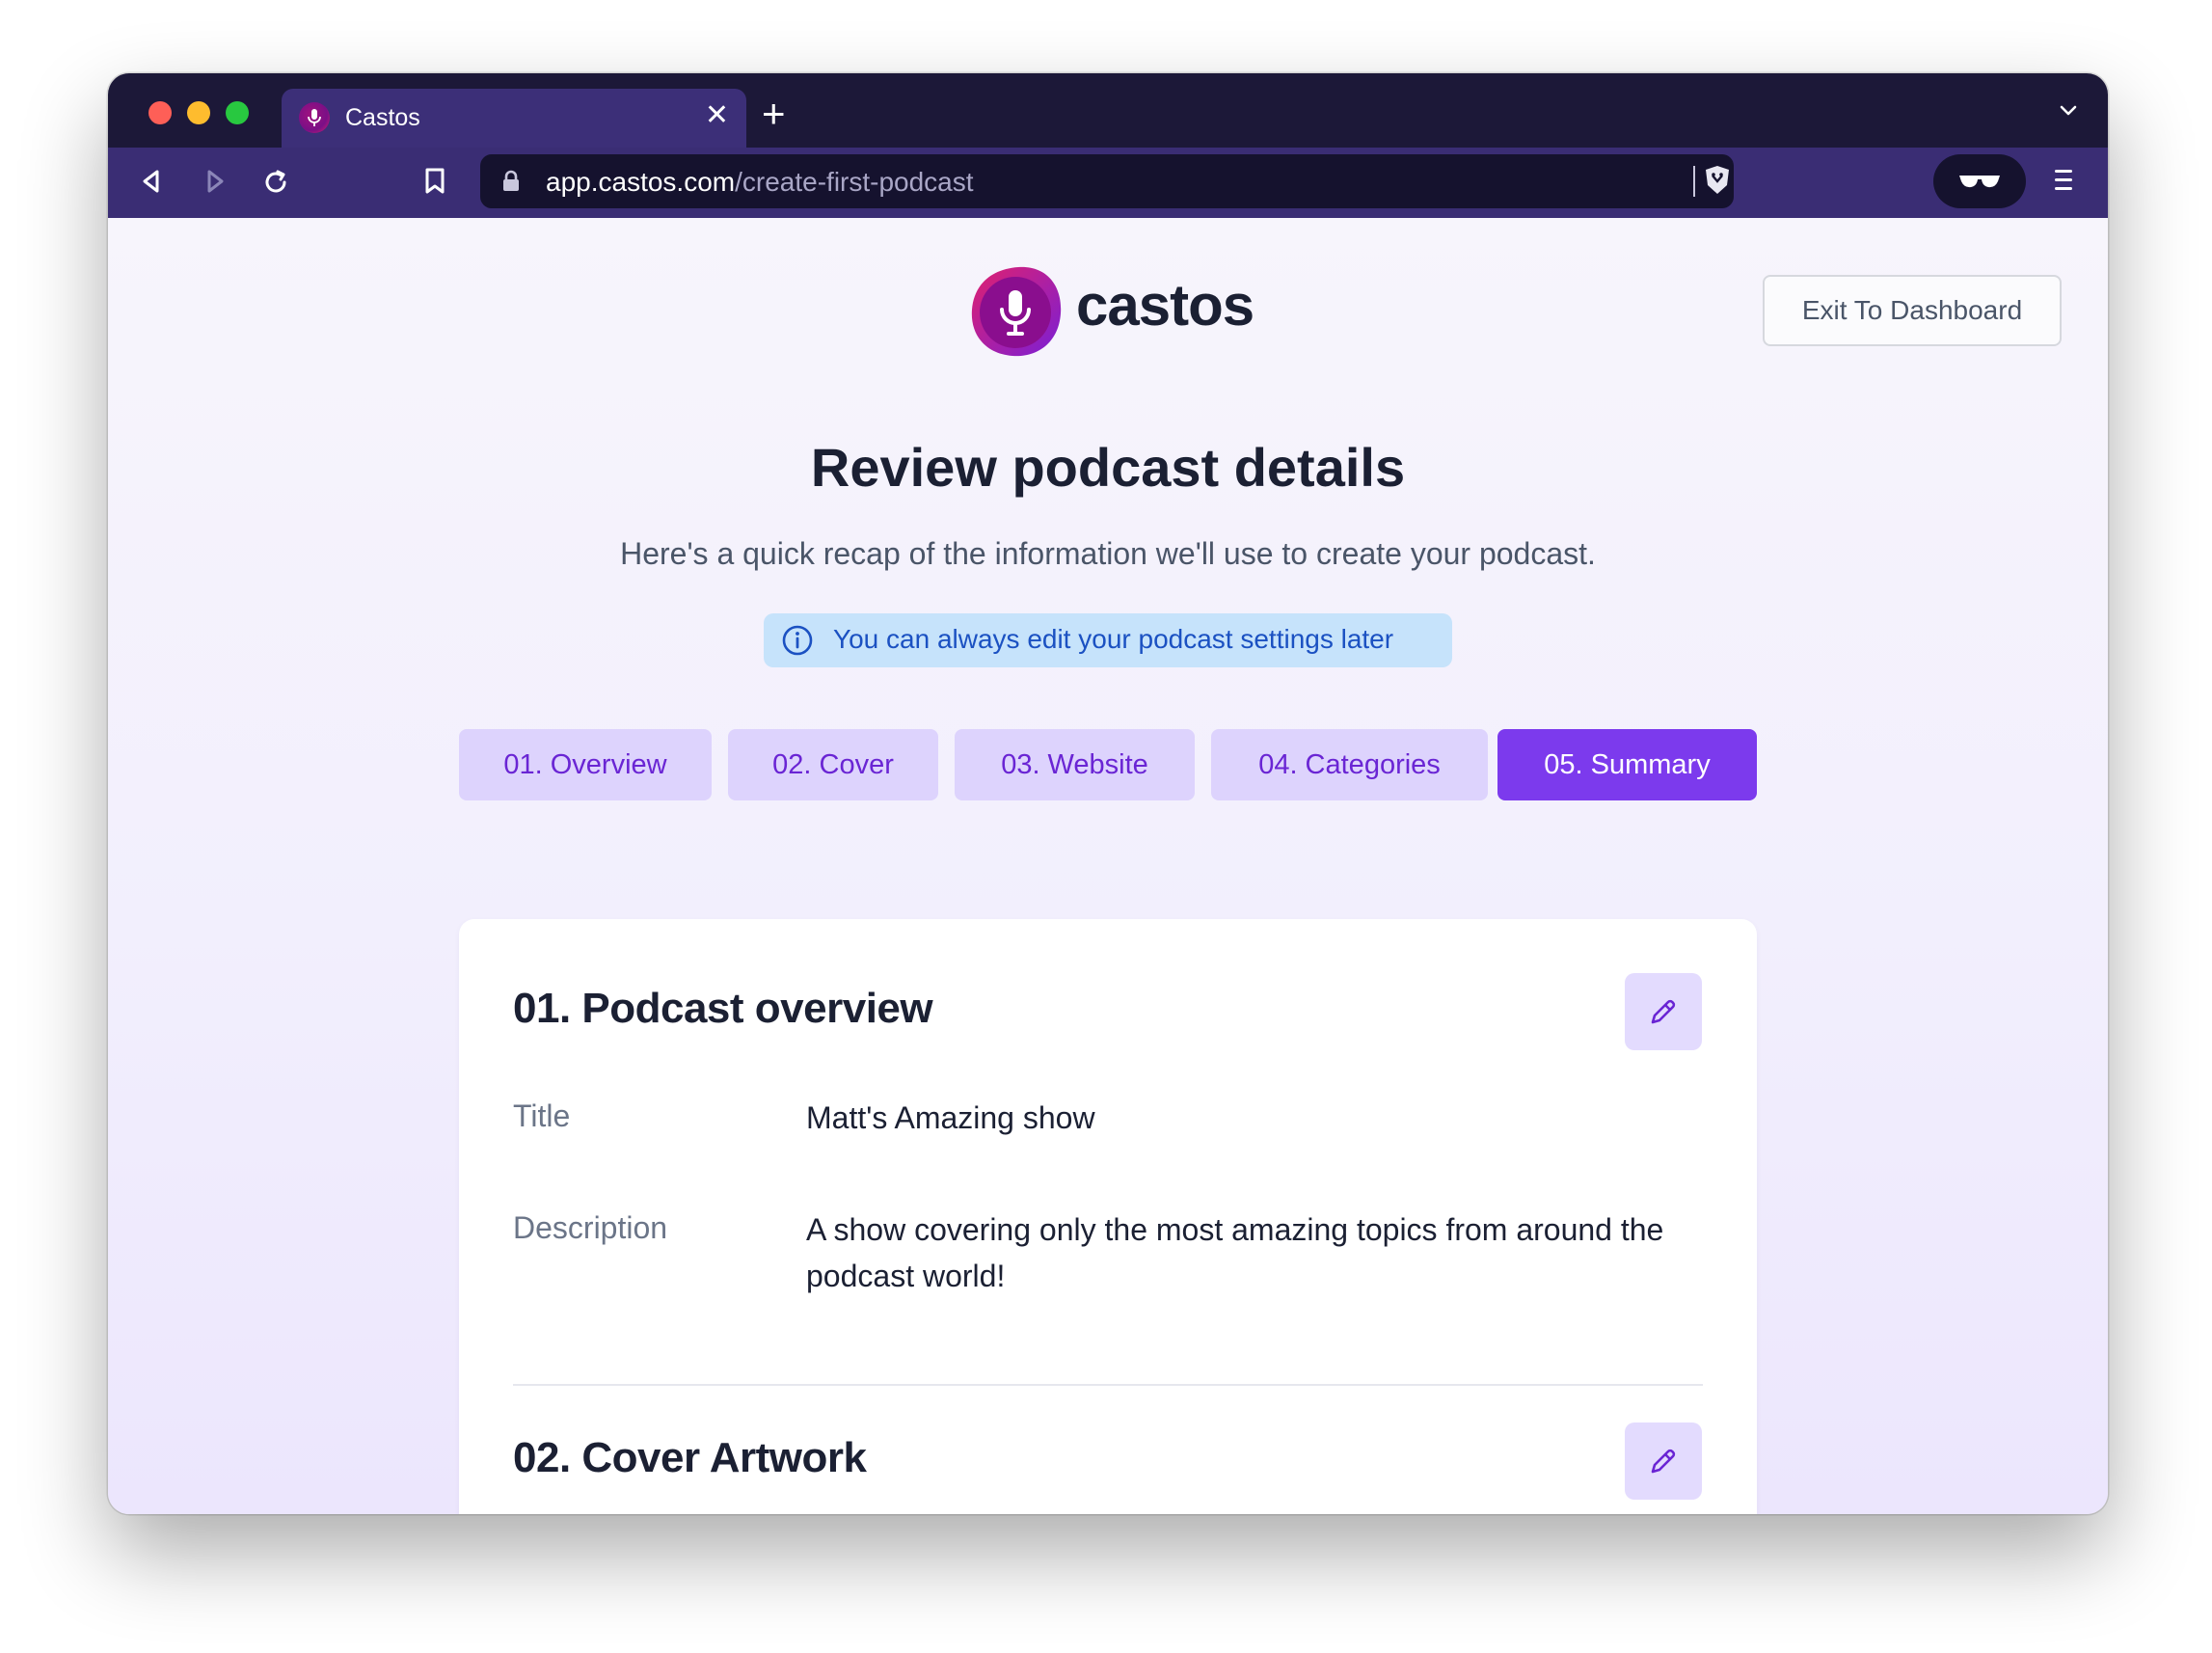 The width and height of the screenshot is (2212, 1653). What do you see at coordinates (1717, 180) in the screenshot?
I see `brave-shield-icon` at bounding box center [1717, 180].